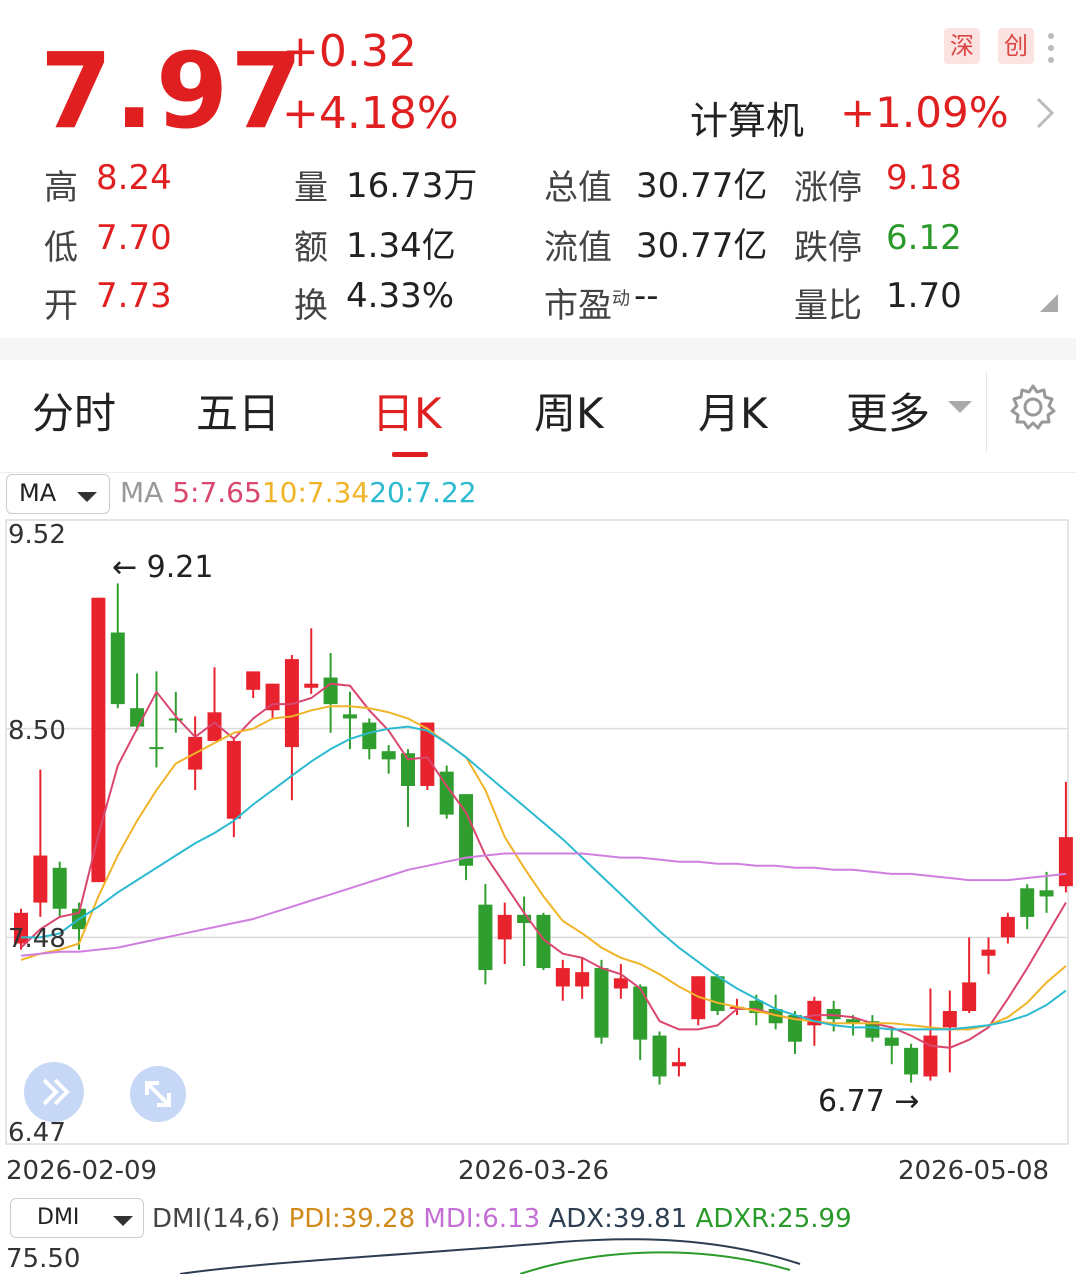 This screenshot has width=1076, height=1274. What do you see at coordinates (134, 238) in the screenshot?
I see `stat-value: 7.70` at bounding box center [134, 238].